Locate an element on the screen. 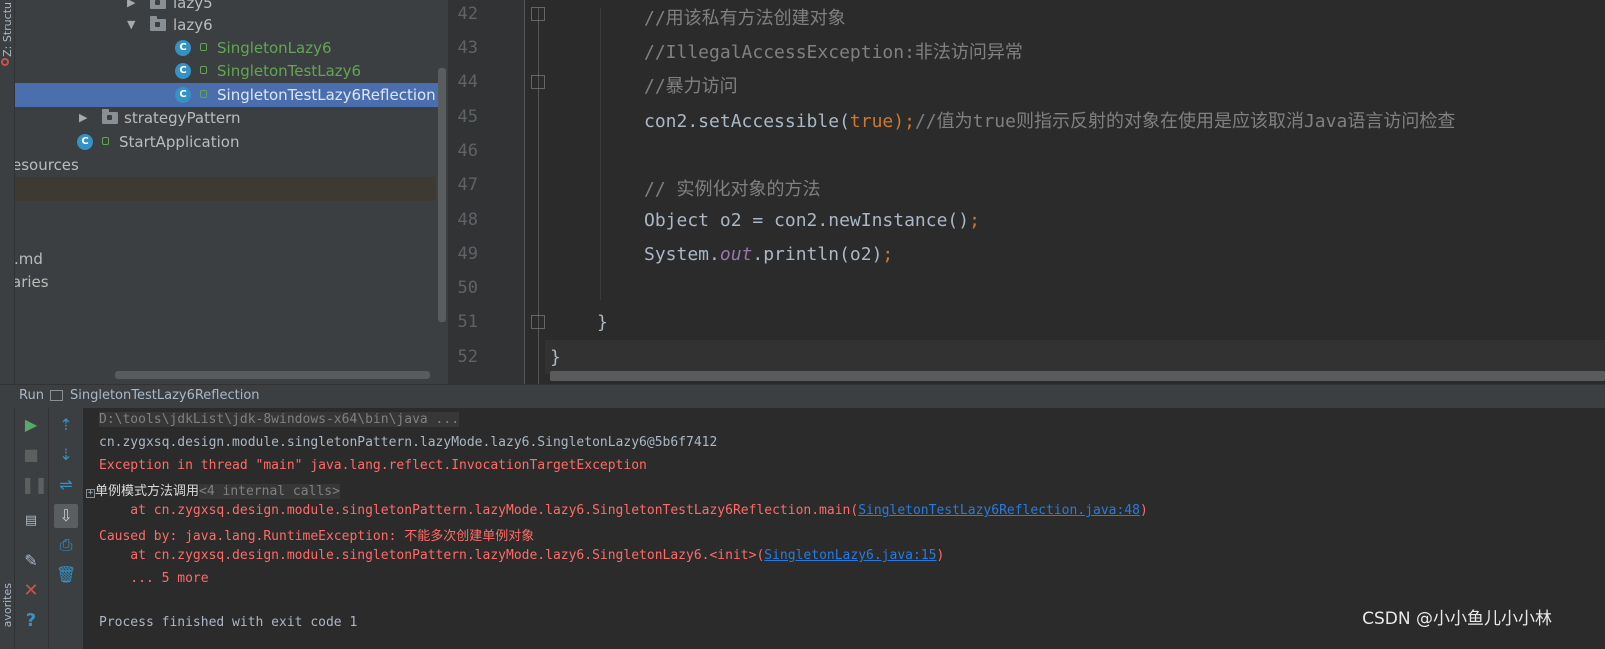  current-line-highlight is located at coordinates (1075, 357).